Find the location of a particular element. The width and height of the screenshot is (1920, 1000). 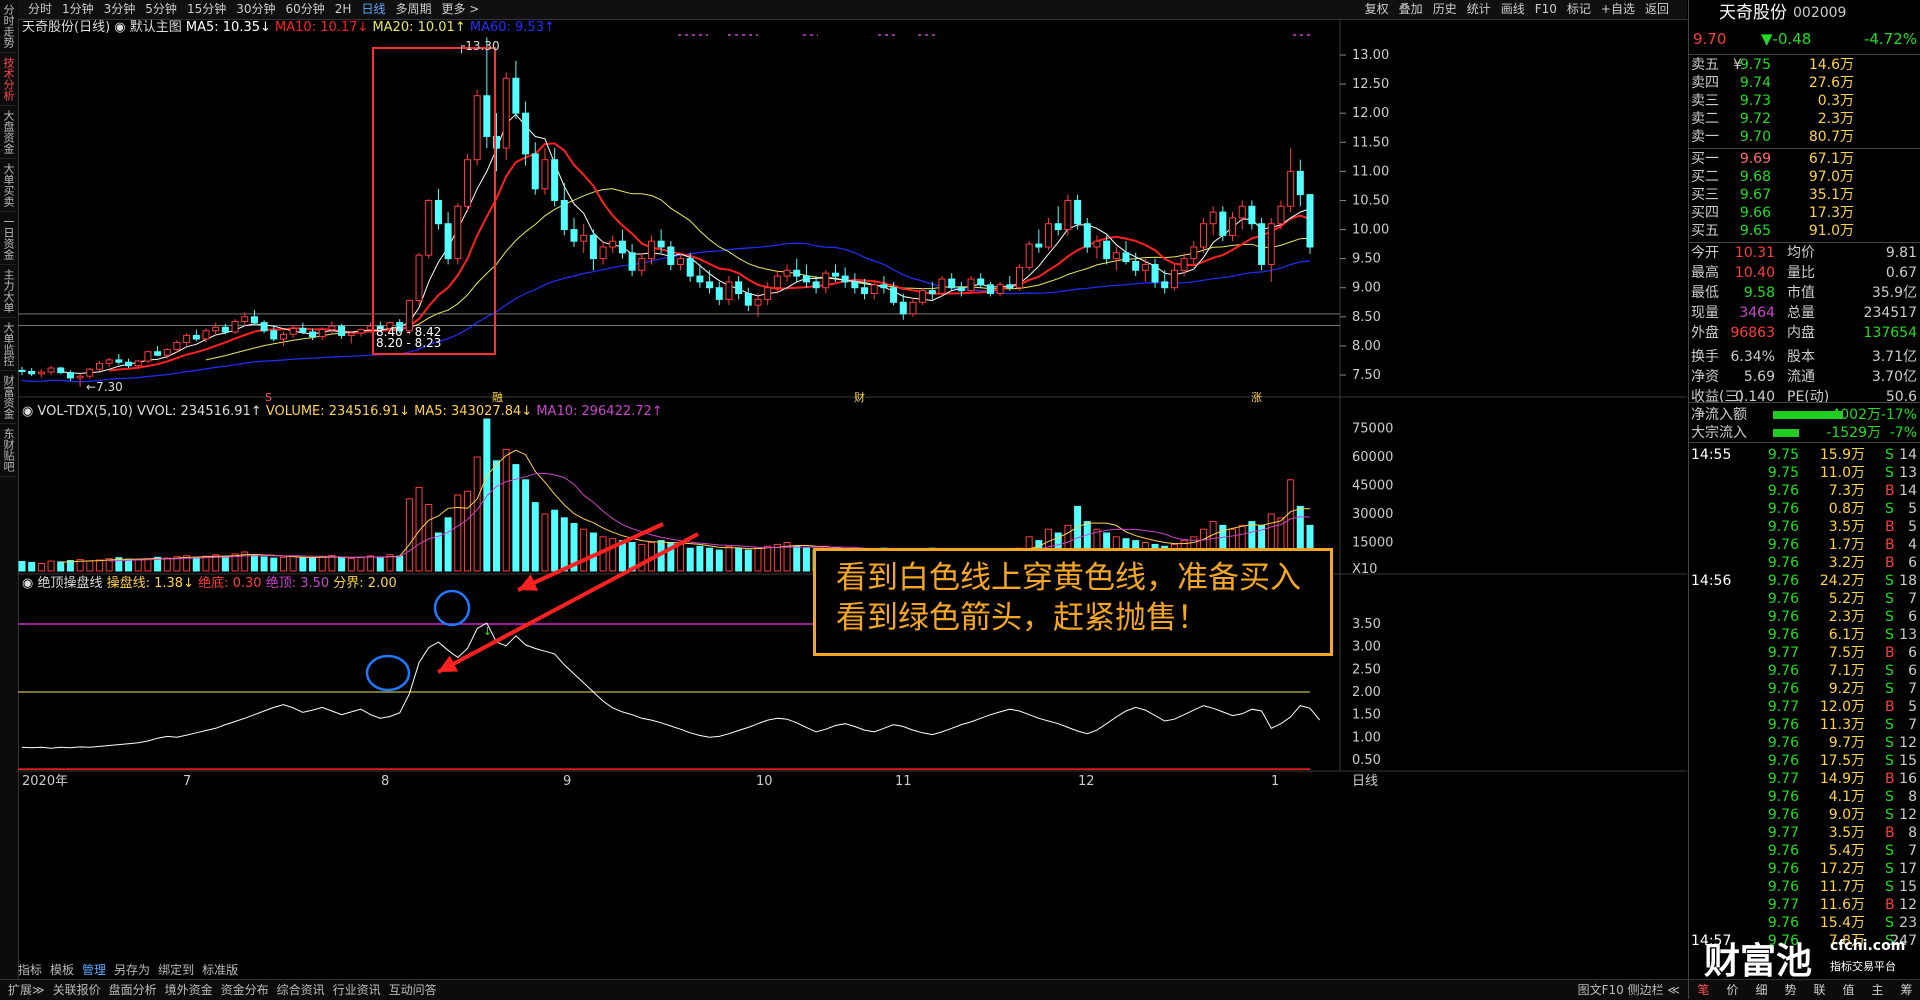

toolbar-button: 历史 is located at coordinates (1445, 9).